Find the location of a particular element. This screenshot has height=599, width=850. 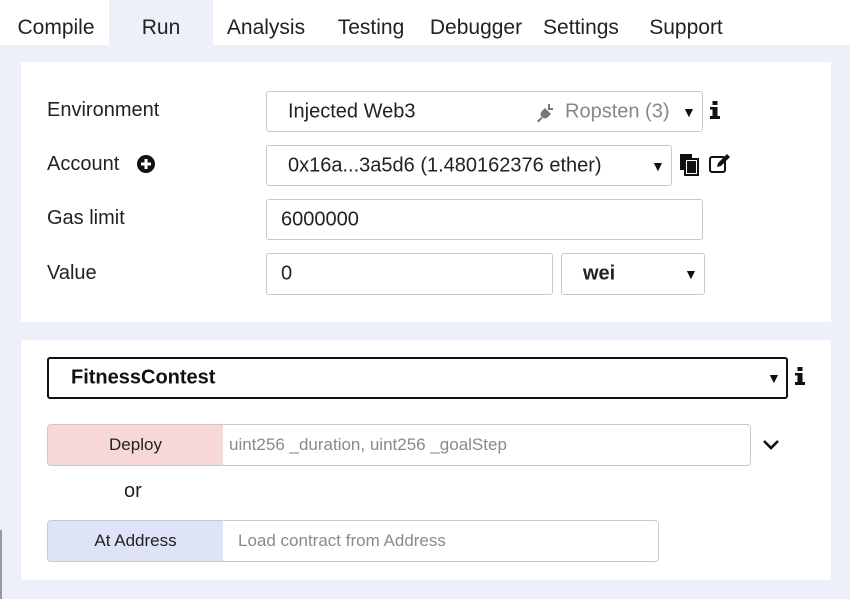

tab-settings: Settings is located at coordinates (581, 22).